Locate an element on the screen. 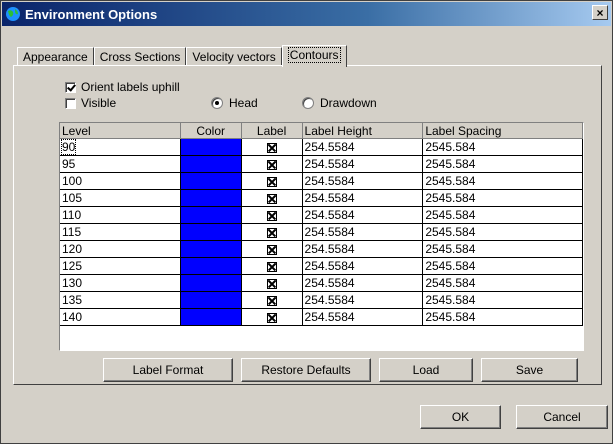  tab-velocity-vectors: Velocity vectors is located at coordinates (234, 56).